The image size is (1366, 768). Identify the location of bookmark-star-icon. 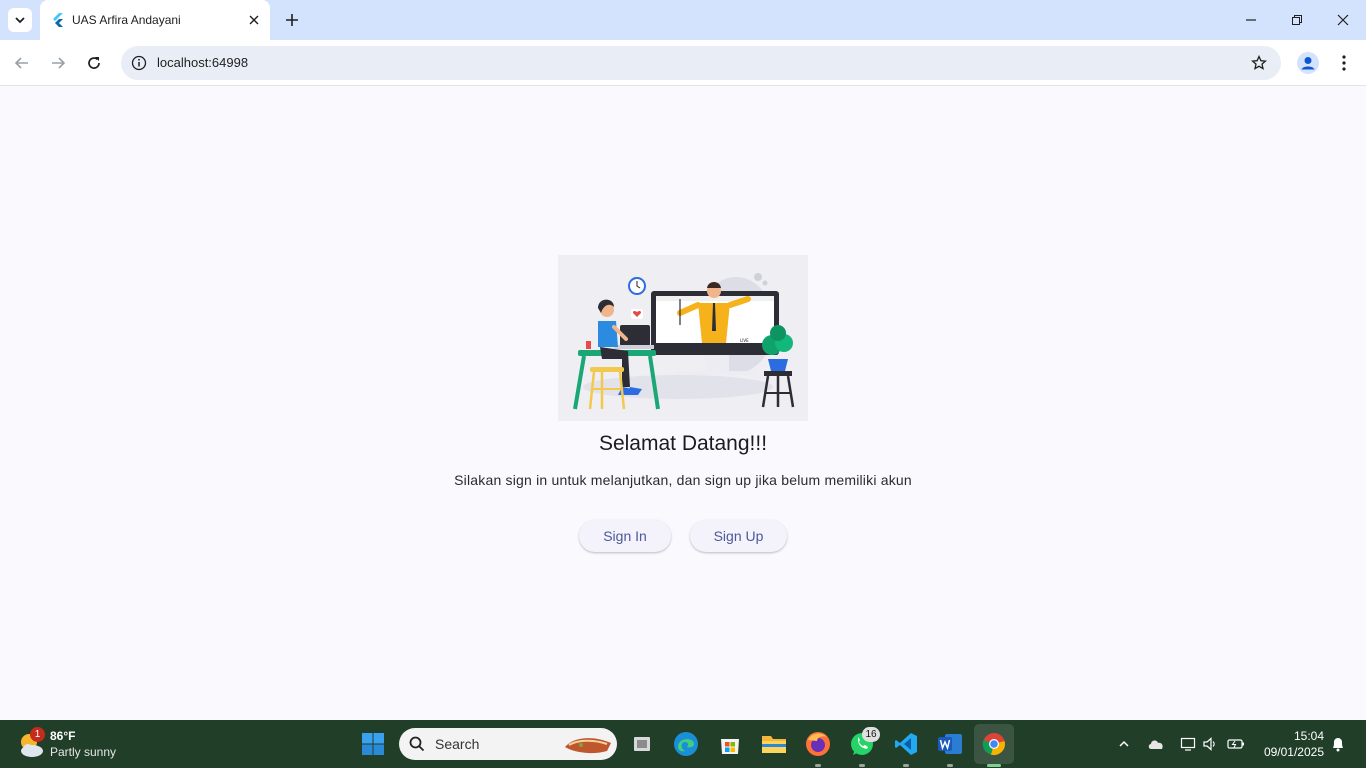
(1259, 63).